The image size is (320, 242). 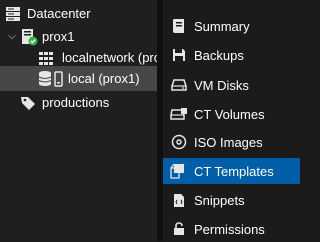 What do you see at coordinates (109, 57) in the screenshot?
I see `tree-item-label: localnetwork (prox1)` at bounding box center [109, 57].